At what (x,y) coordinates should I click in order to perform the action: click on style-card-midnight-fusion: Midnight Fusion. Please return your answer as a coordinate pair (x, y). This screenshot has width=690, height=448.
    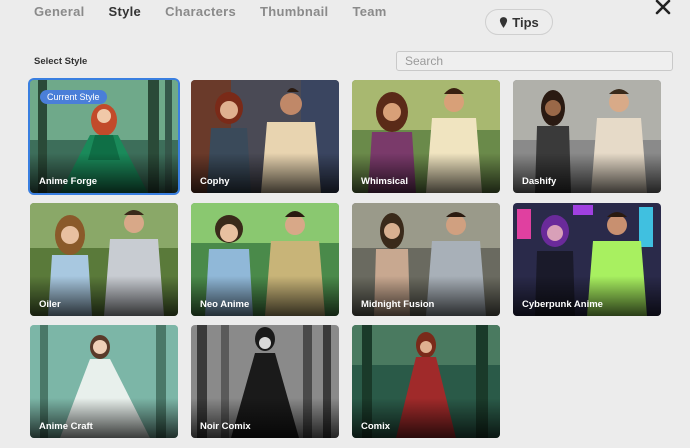
    Looking at the image, I should click on (426, 259).